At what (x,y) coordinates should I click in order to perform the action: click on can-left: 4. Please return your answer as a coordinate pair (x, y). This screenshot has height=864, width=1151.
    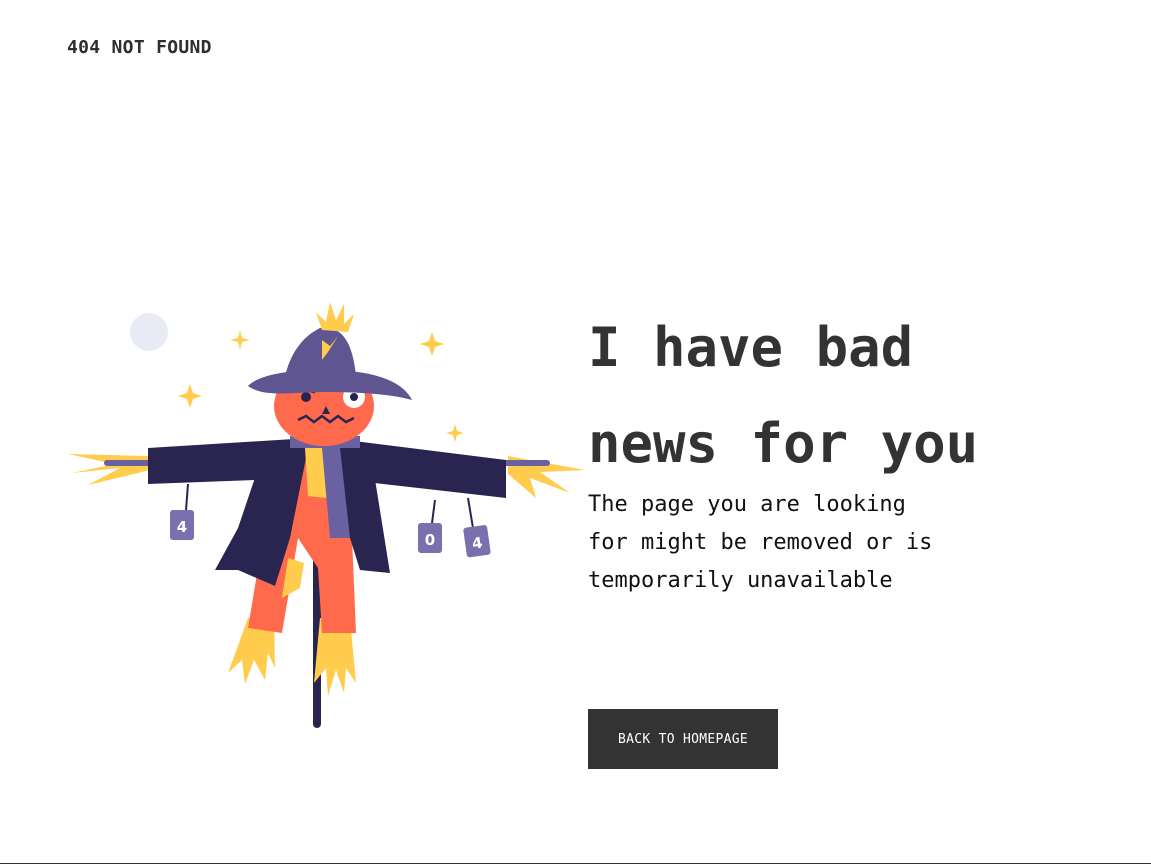
    Looking at the image, I should click on (182, 525).